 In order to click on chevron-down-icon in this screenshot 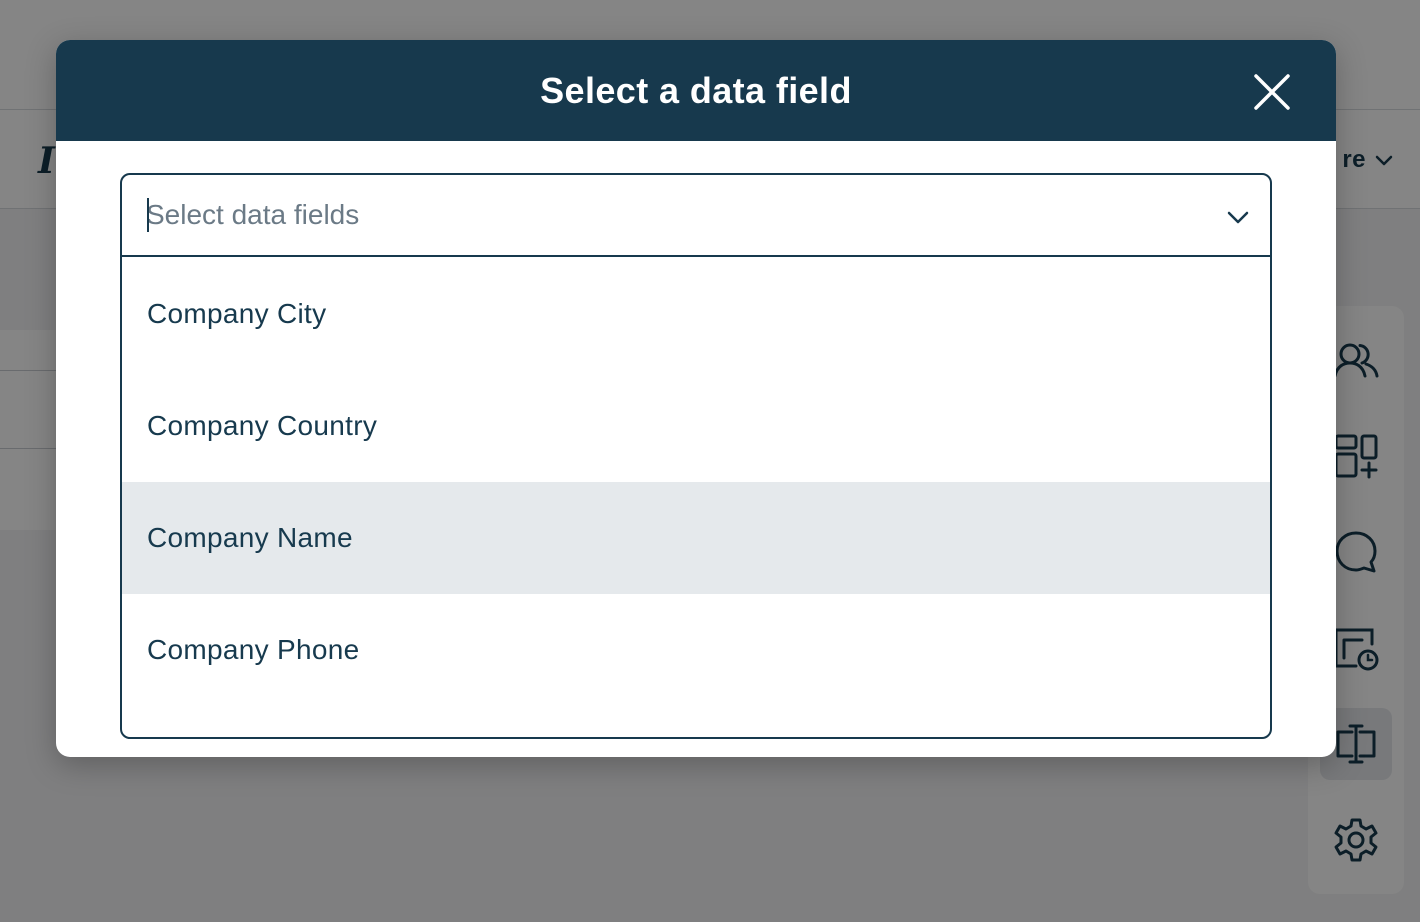, I will do `click(1238, 217)`.